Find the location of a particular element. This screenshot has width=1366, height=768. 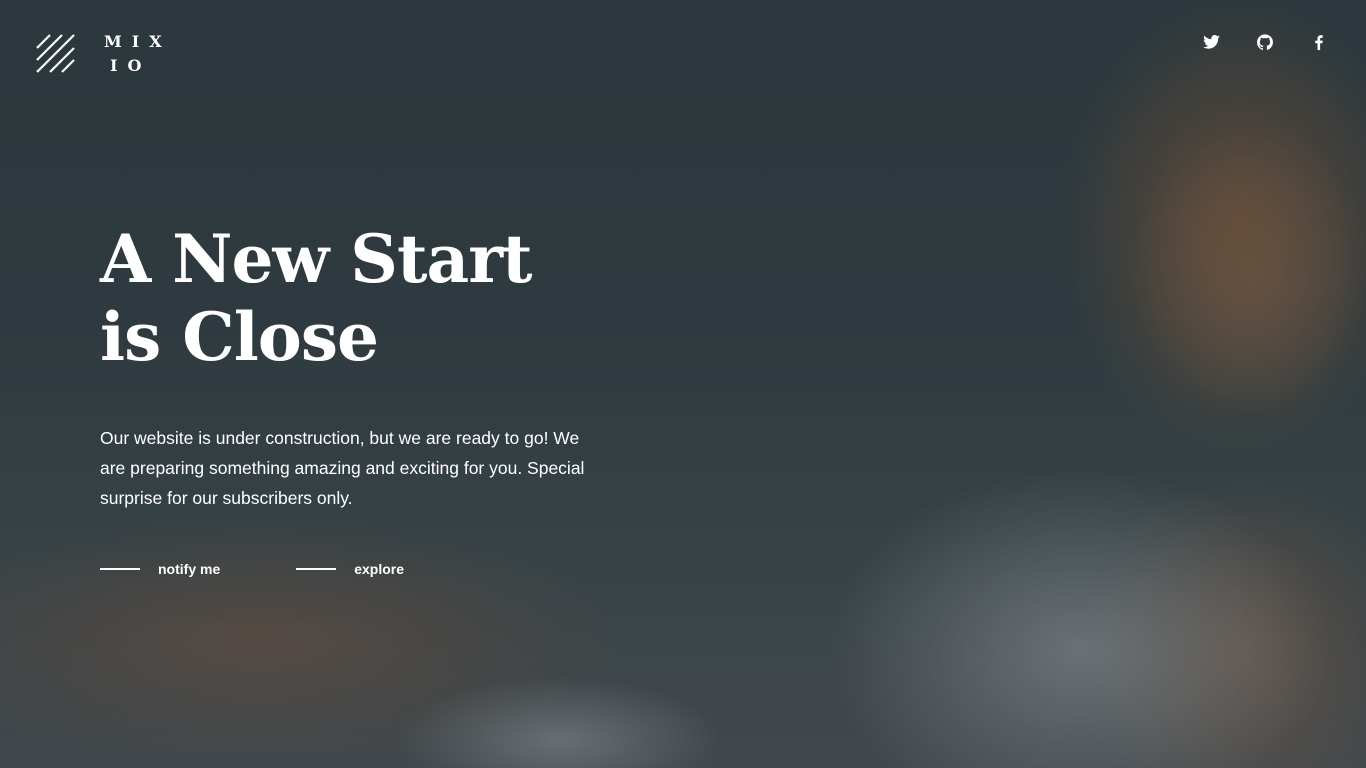

twitter-icon is located at coordinates (1211, 42).